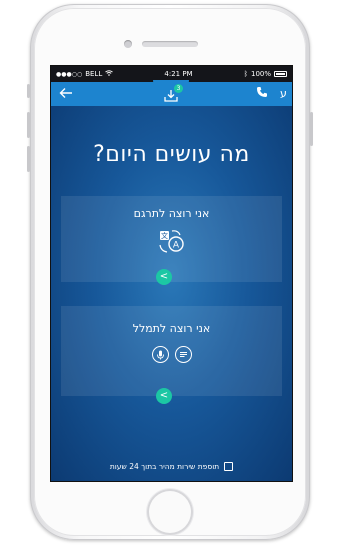 The width and height of the screenshot is (340, 545). I want to click on power-button, so click(311, 129).